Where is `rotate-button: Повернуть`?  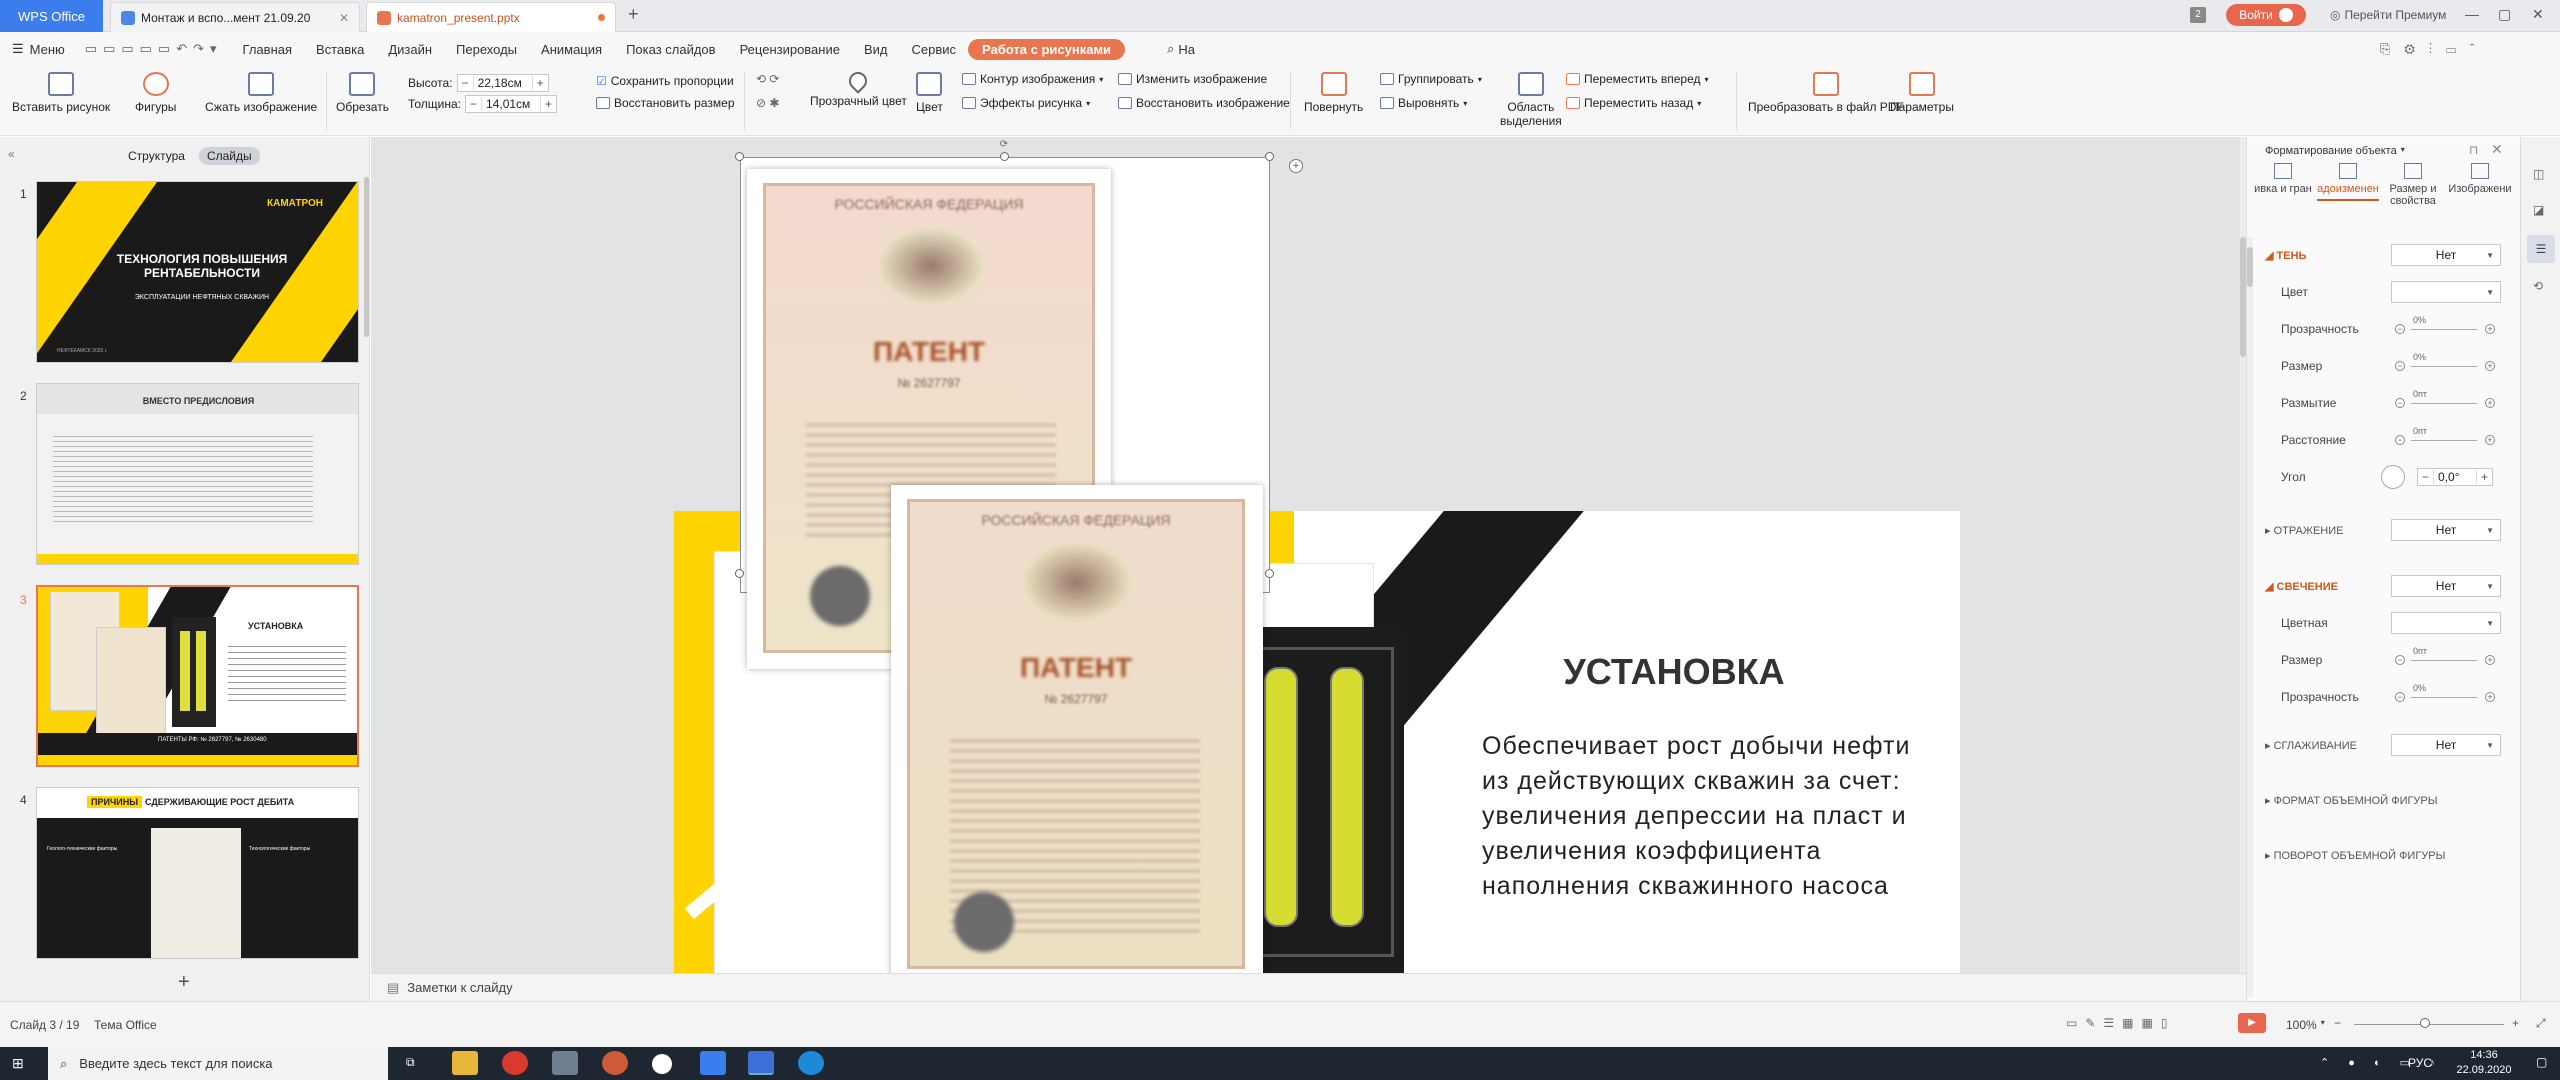
rotate-button: Повернуть is located at coordinates (1333, 93).